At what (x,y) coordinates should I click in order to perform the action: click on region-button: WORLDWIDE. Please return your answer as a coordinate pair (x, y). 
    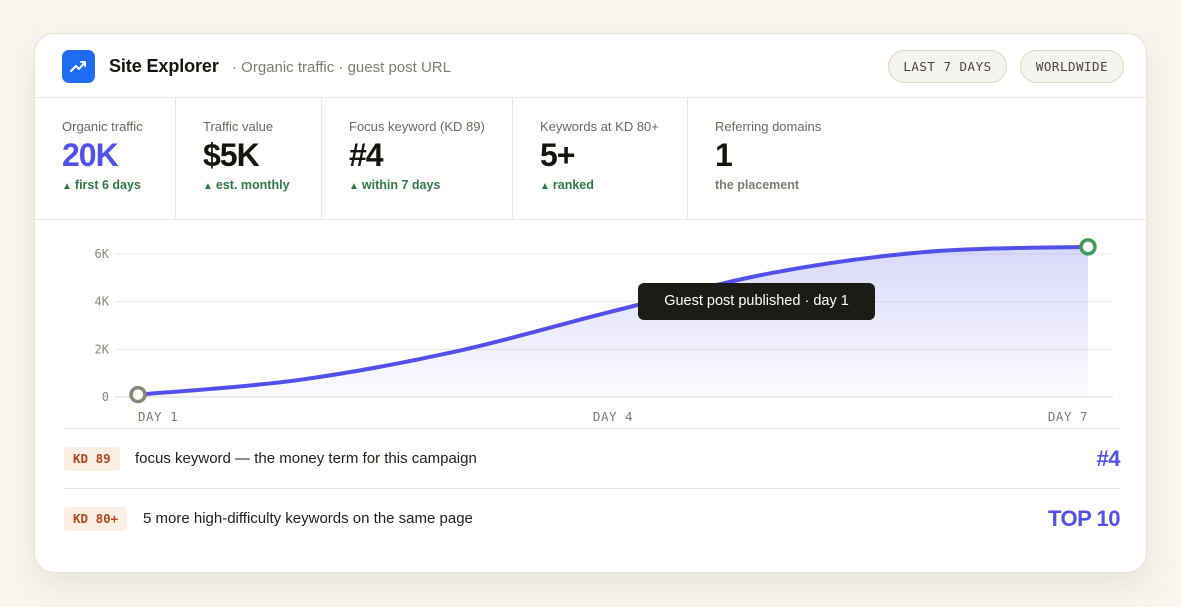
    Looking at the image, I should click on (1072, 66).